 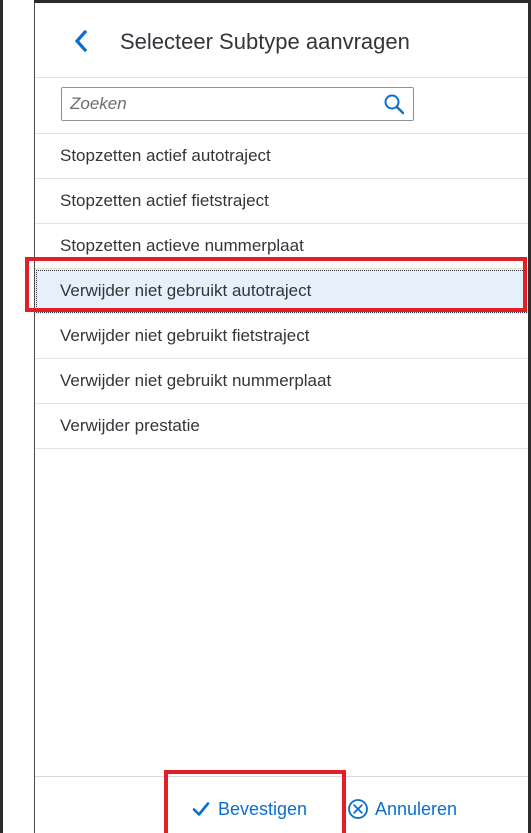 What do you see at coordinates (416, 808) in the screenshot?
I see `cancel-button-label: Annuleren` at bounding box center [416, 808].